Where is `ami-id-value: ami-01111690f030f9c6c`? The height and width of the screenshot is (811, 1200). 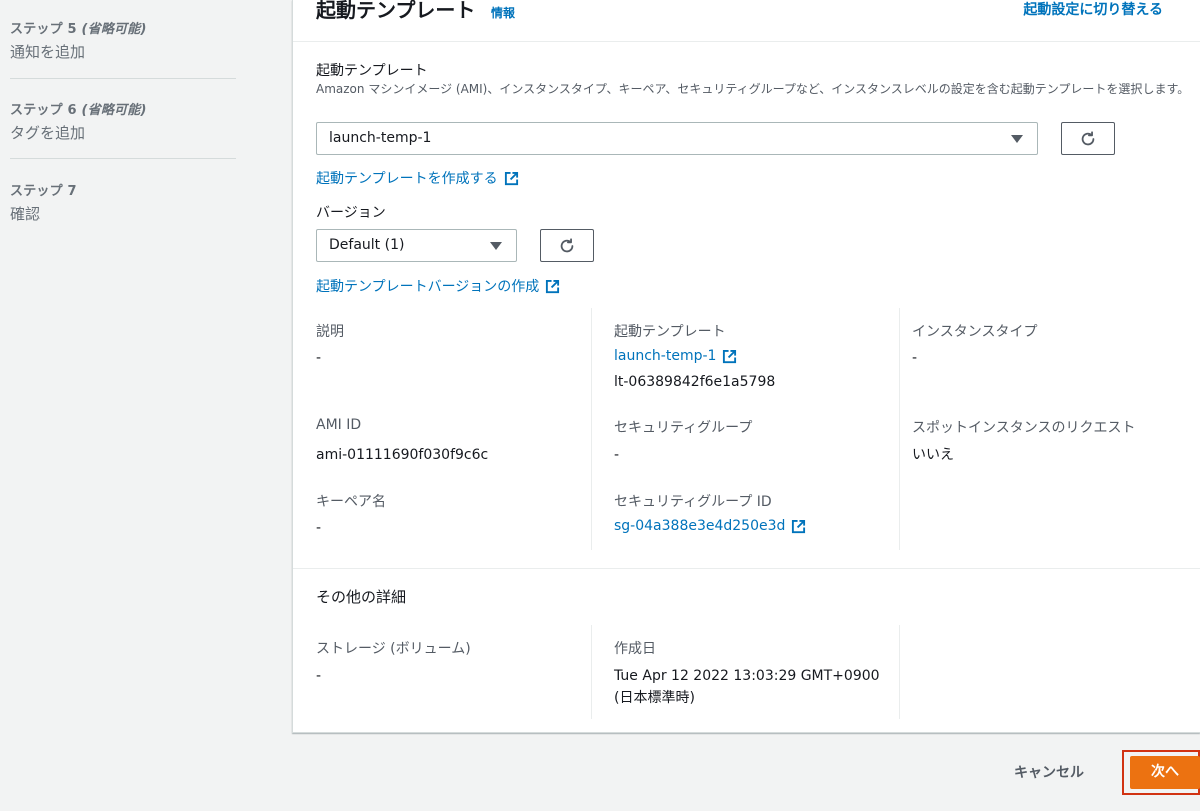
ami-id-value: ami-01111690f030f9c6c is located at coordinates (402, 455).